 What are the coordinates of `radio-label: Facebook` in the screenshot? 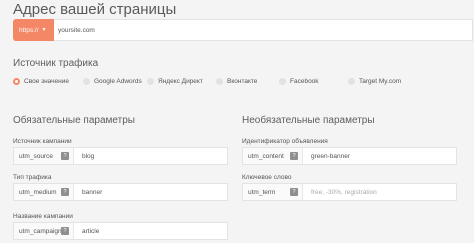 It's located at (304, 81).